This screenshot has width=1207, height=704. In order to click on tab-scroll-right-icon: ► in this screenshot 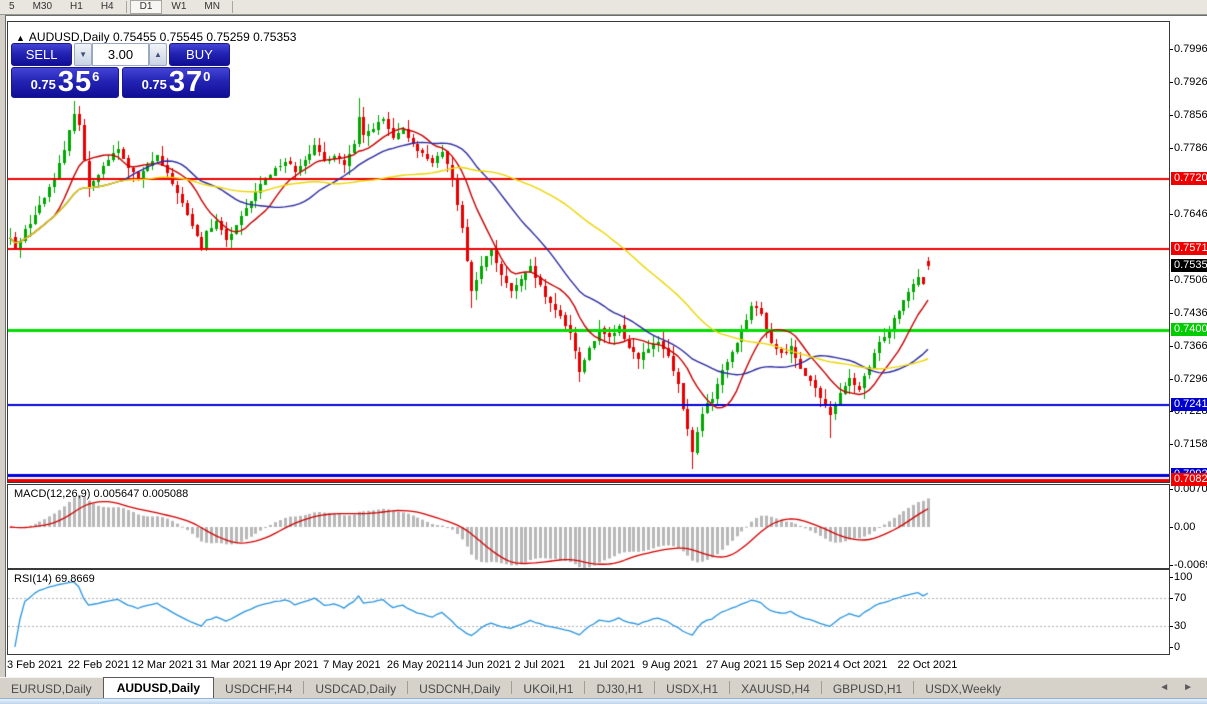, I will do `click(1188, 688)`.